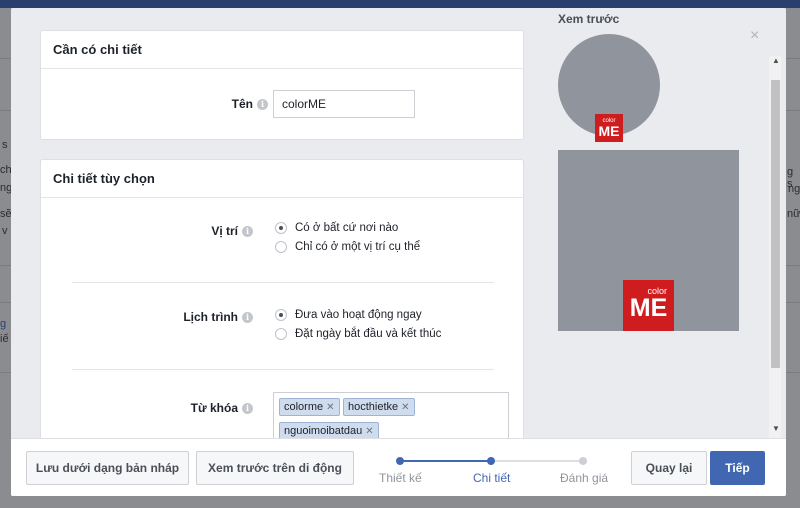 This screenshot has height=508, width=800. What do you see at coordinates (446, 461) in the screenshot?
I see `progress-line-done` at bounding box center [446, 461].